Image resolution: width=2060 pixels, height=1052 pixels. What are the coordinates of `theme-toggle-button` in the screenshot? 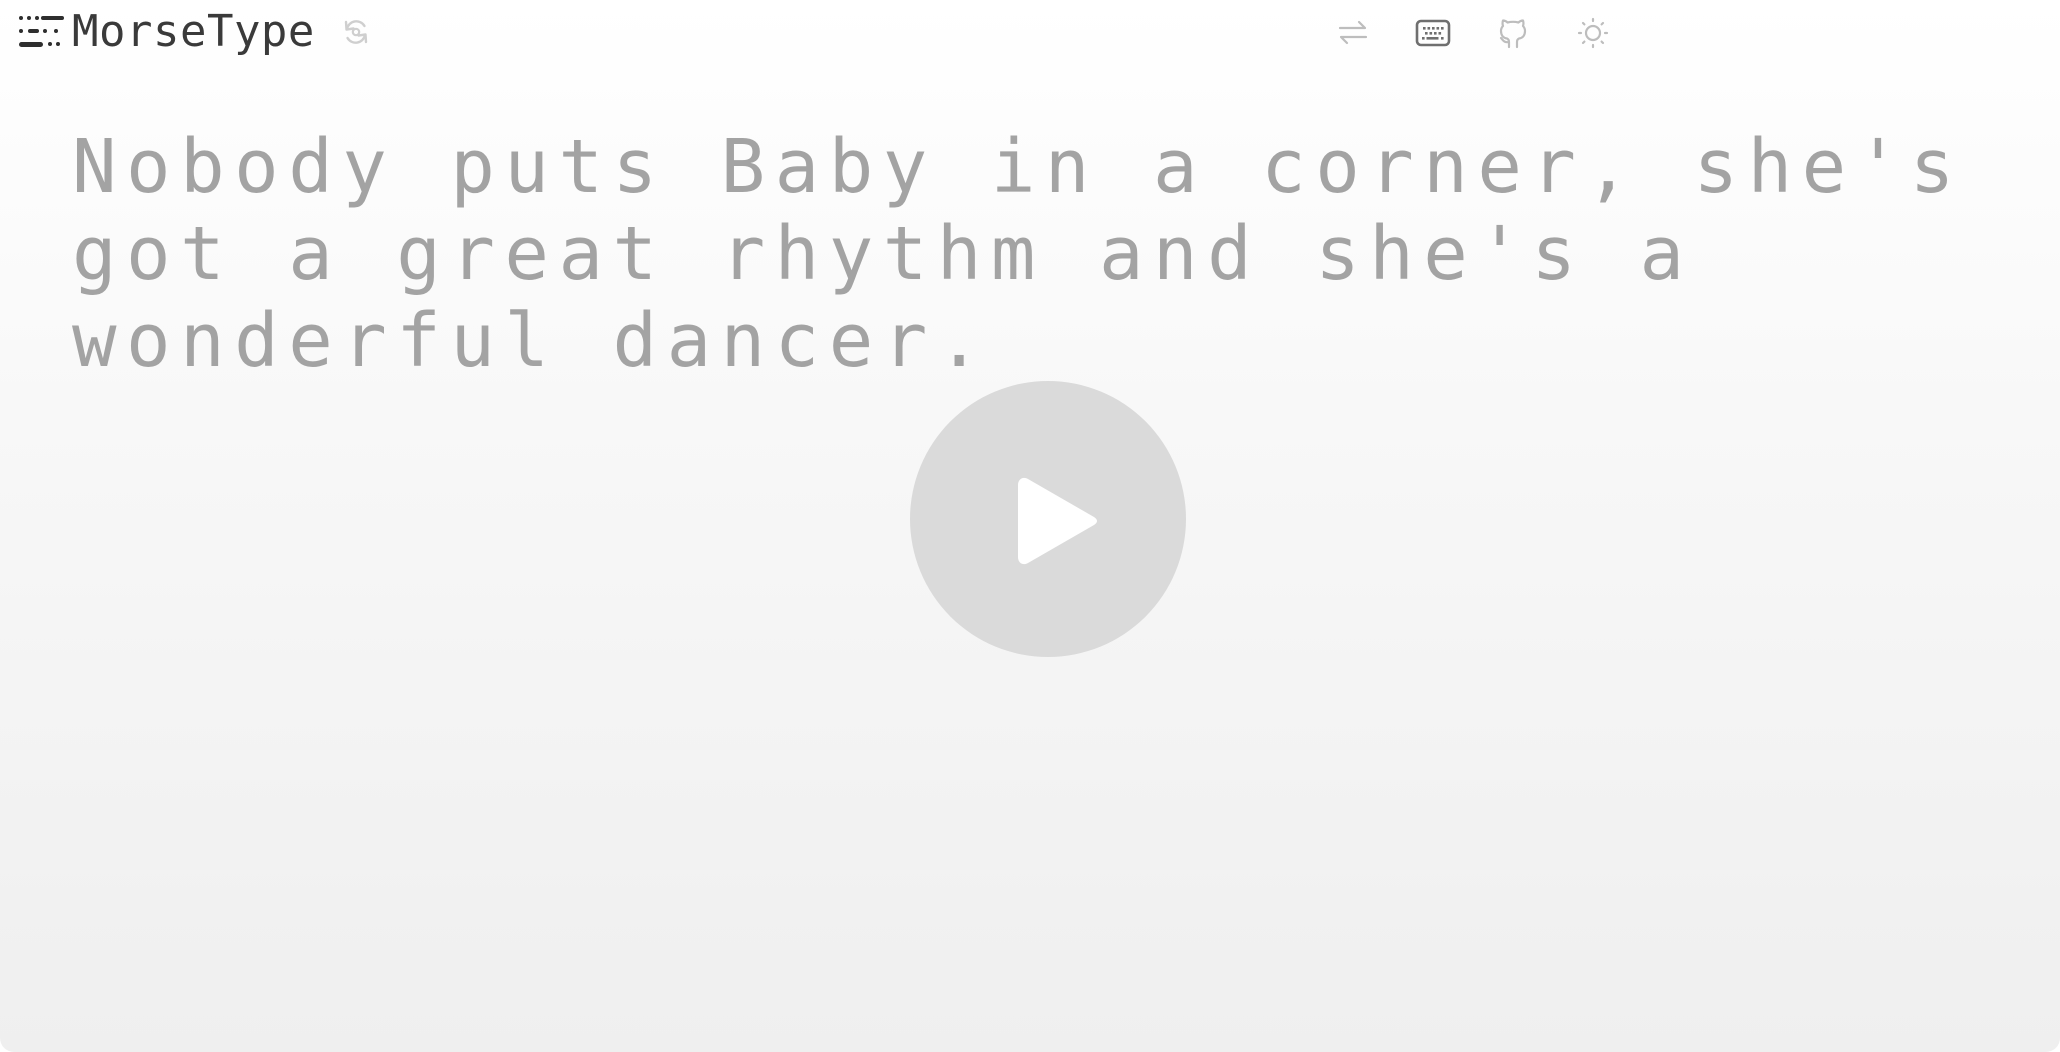 It's located at (1593, 33).